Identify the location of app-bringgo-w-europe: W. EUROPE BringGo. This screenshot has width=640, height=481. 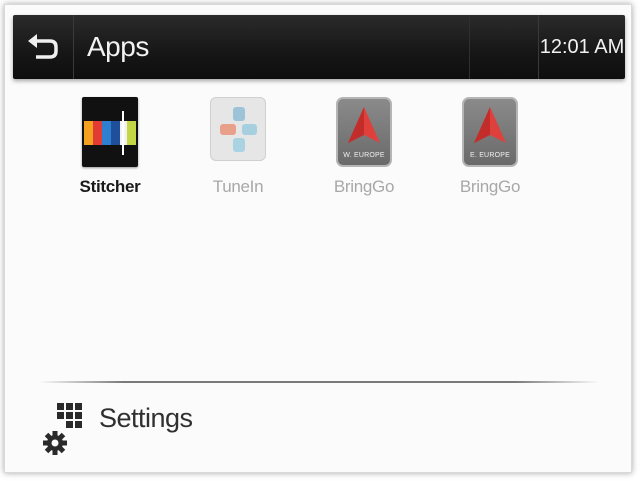
(364, 144).